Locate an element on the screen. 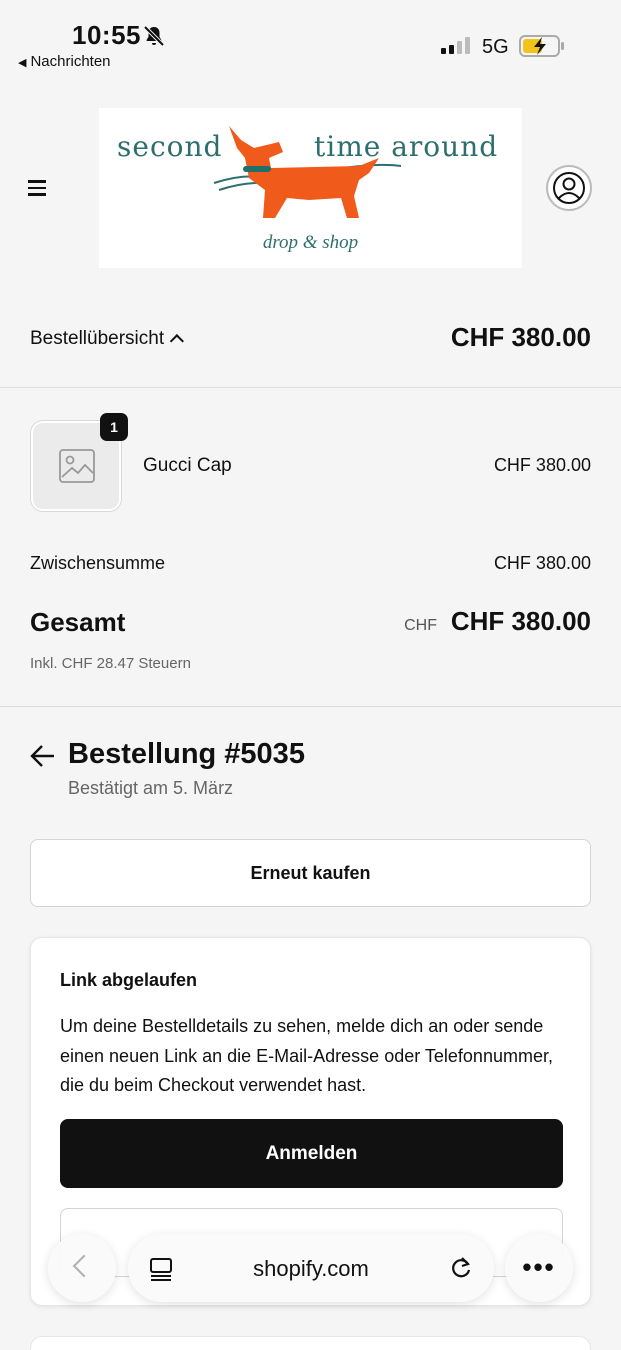 The image size is (621, 1350). battery-charging-icon is located at coordinates (541, 46).